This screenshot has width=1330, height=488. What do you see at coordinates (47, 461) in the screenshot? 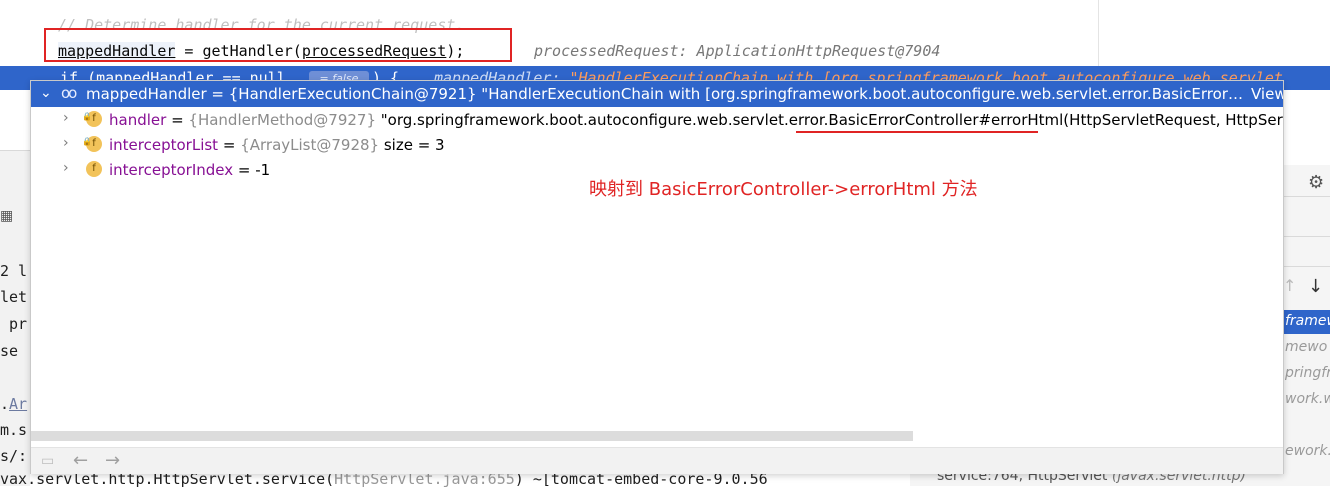
I see `folder-icon: ▭` at bounding box center [47, 461].